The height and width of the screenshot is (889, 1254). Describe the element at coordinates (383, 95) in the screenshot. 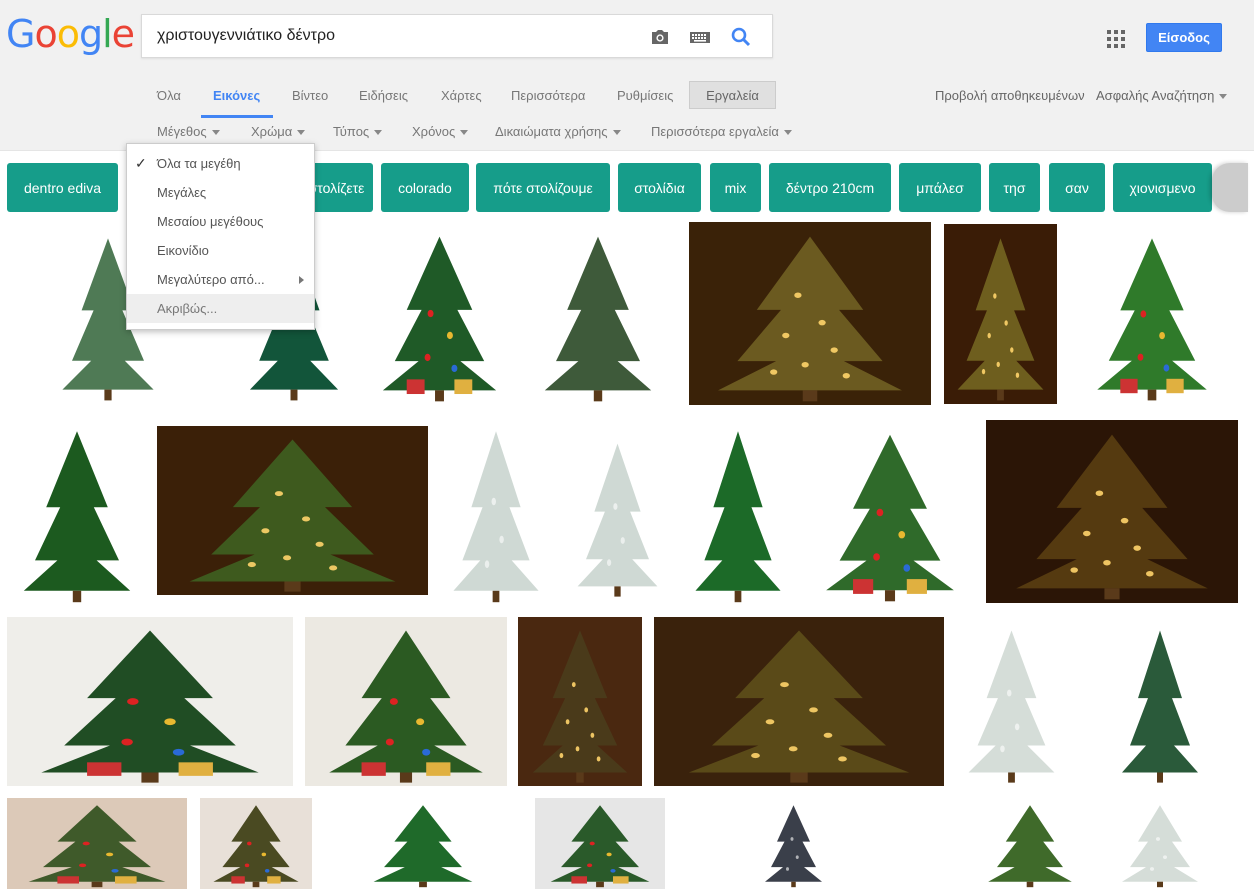

I see `tab-news: Ειδήσεις` at that location.